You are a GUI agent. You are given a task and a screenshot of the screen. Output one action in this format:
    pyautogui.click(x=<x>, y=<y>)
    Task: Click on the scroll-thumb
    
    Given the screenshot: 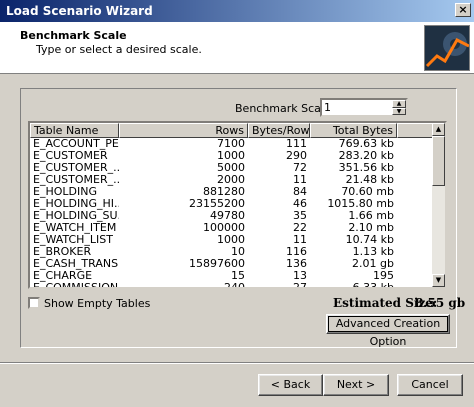 What is the action you would take?
    pyautogui.click(x=438, y=161)
    